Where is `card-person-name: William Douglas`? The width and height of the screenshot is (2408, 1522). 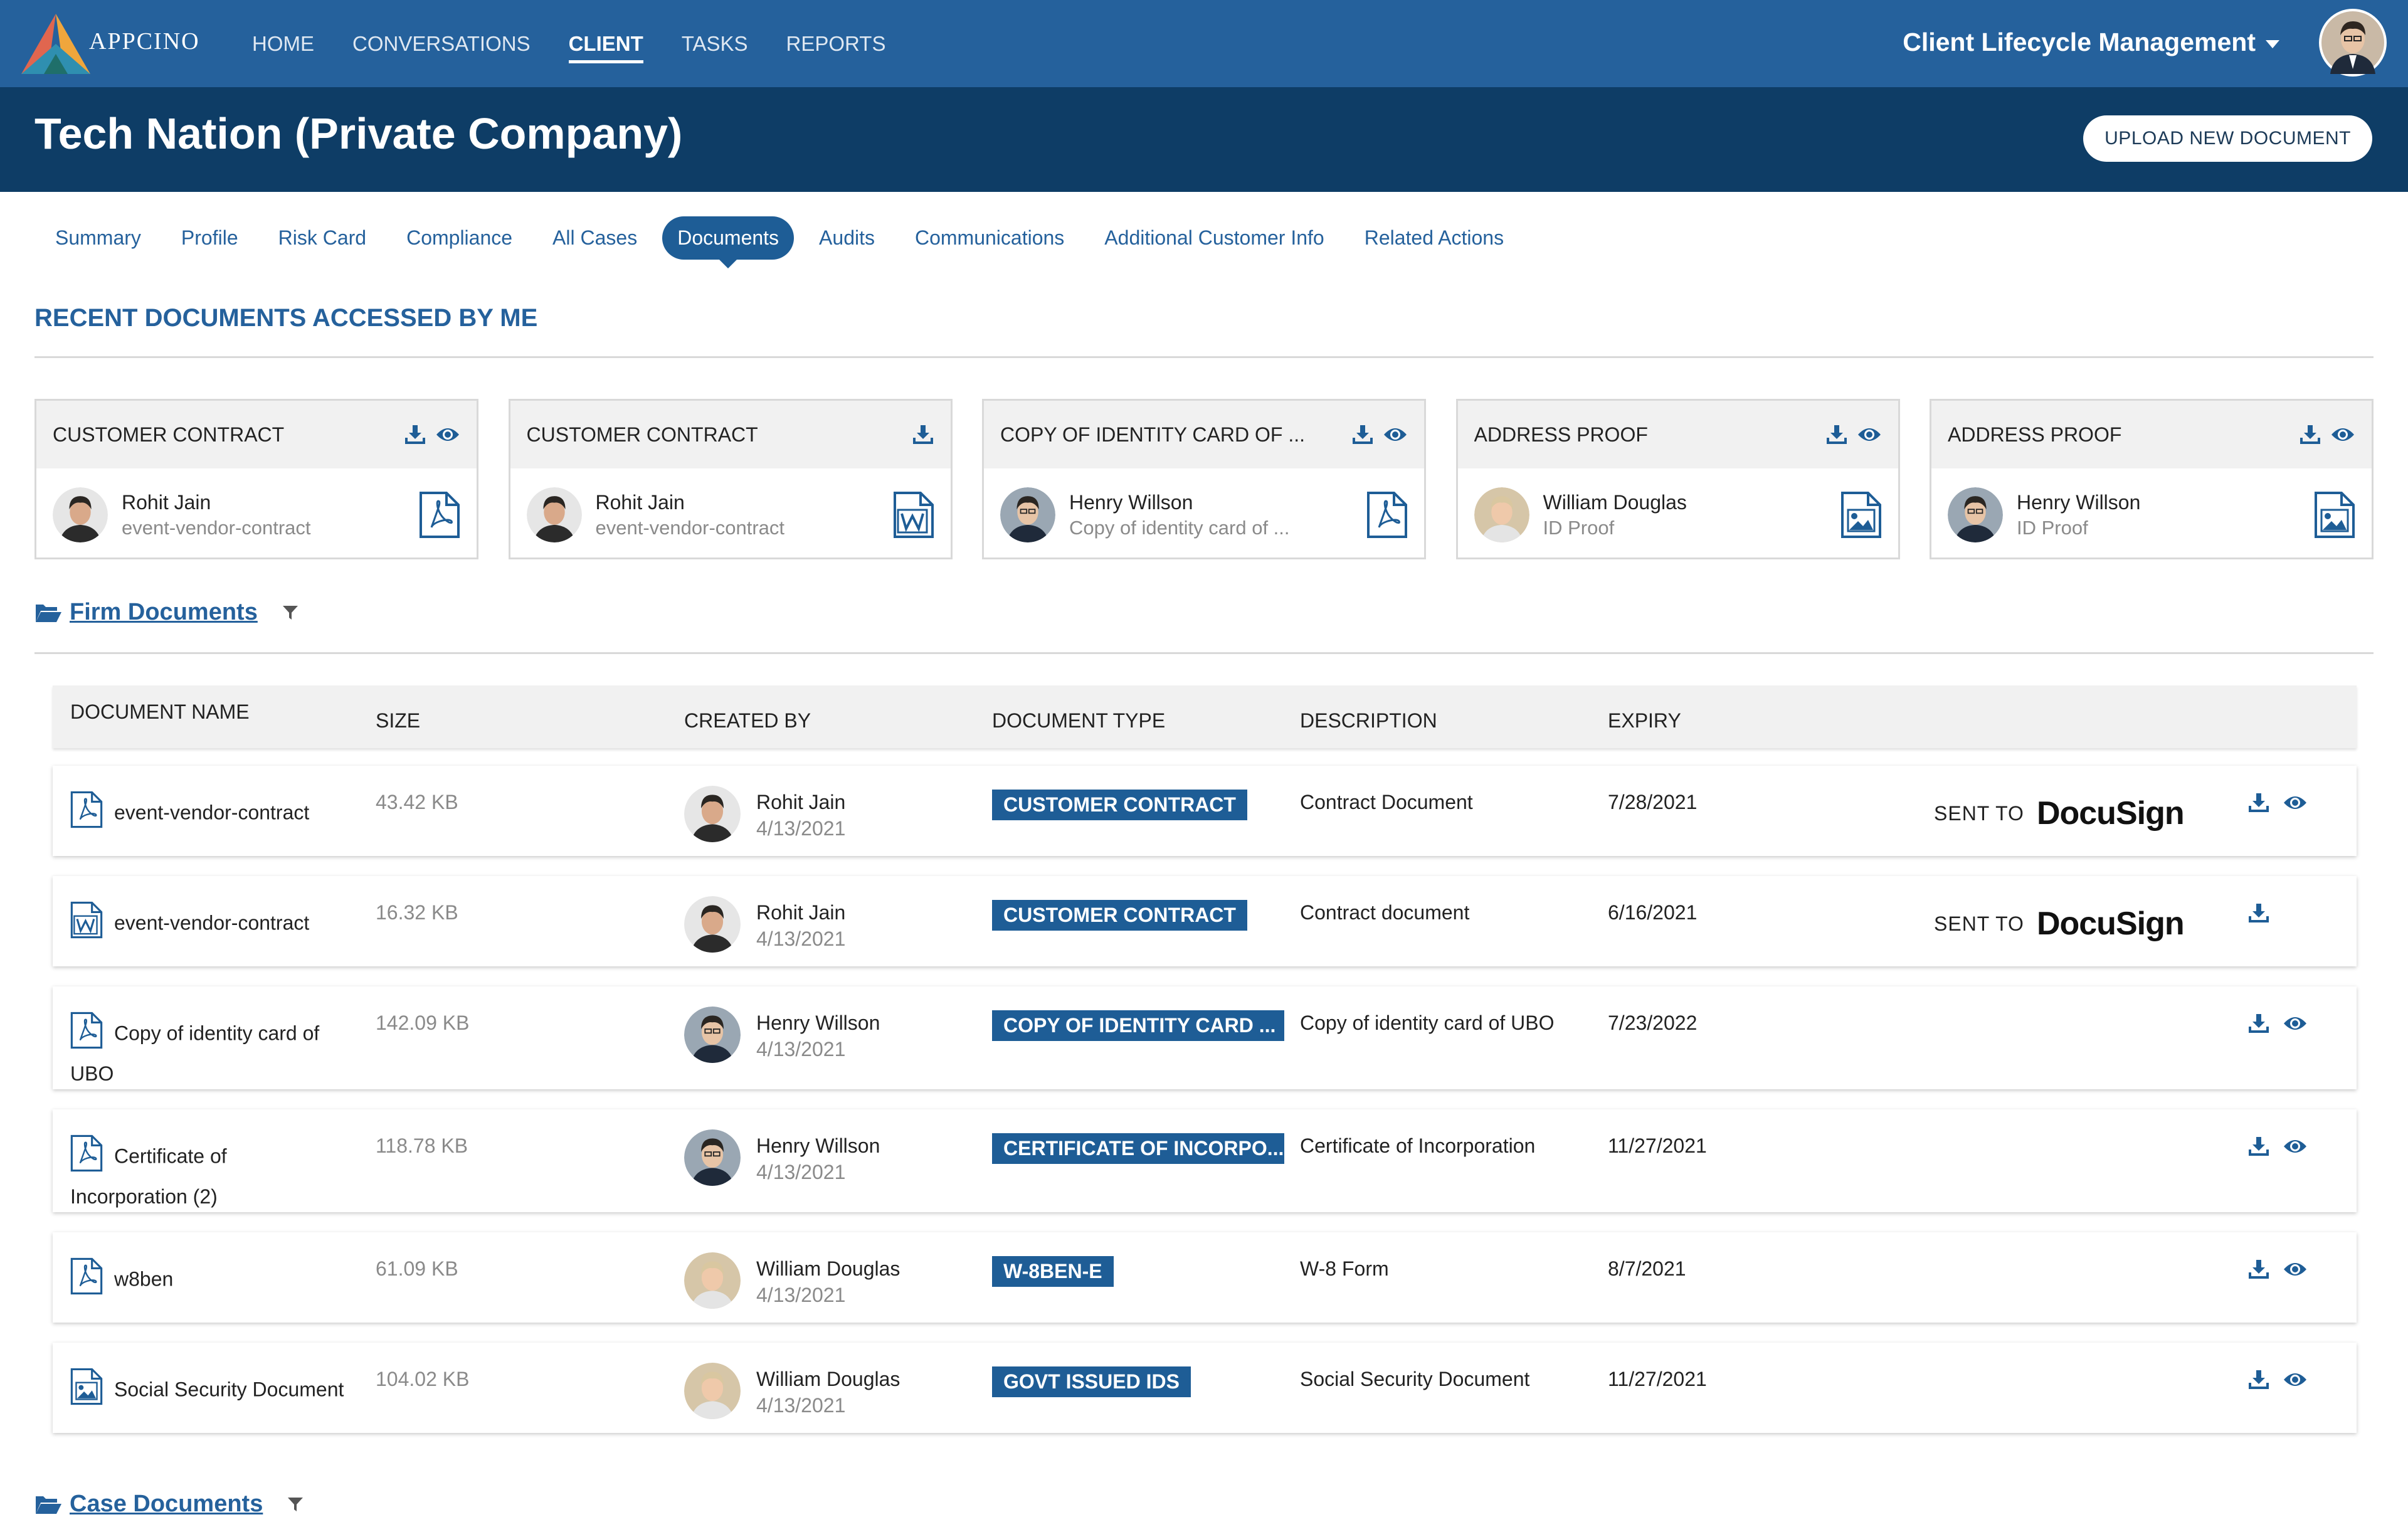
card-person-name: William Douglas is located at coordinates (1615, 502).